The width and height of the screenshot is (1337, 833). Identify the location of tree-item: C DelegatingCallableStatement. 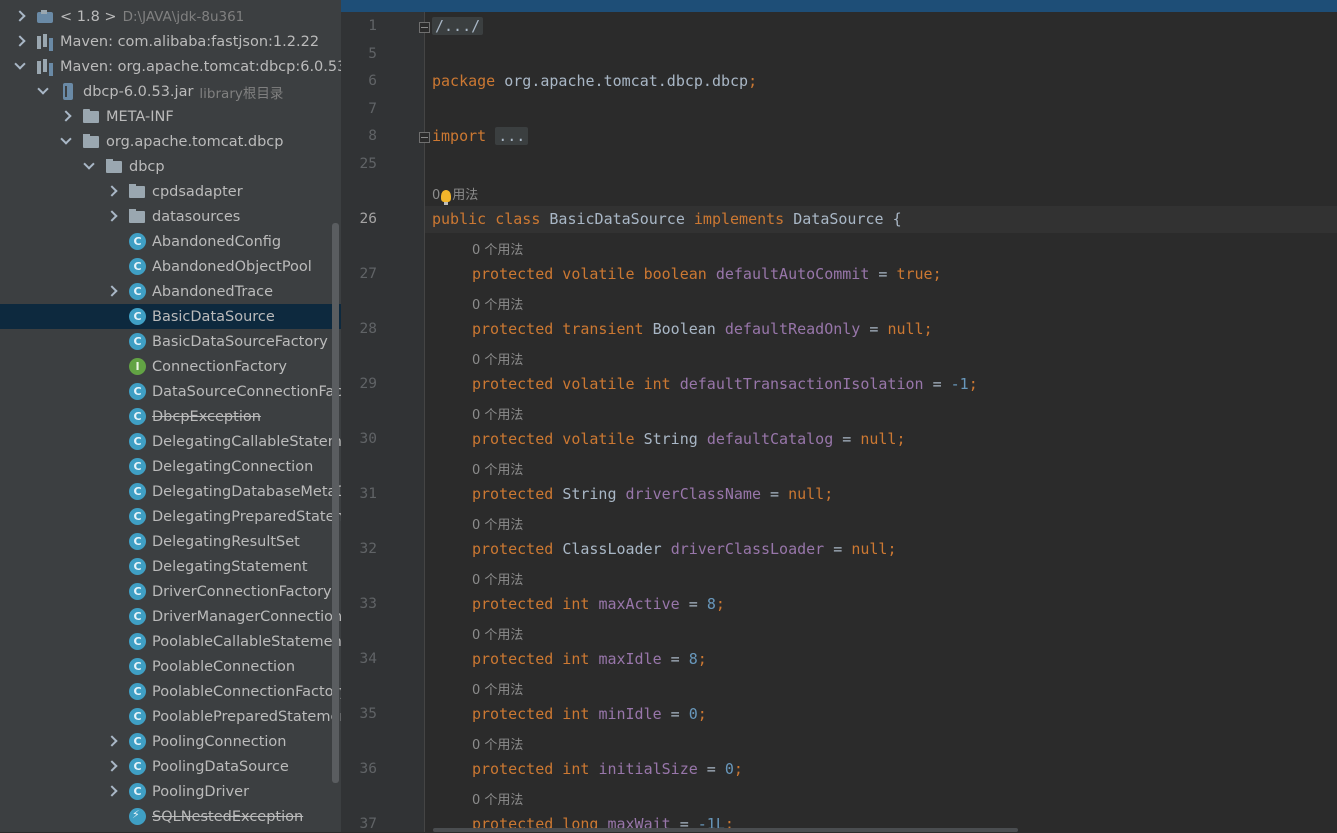
(170, 441).